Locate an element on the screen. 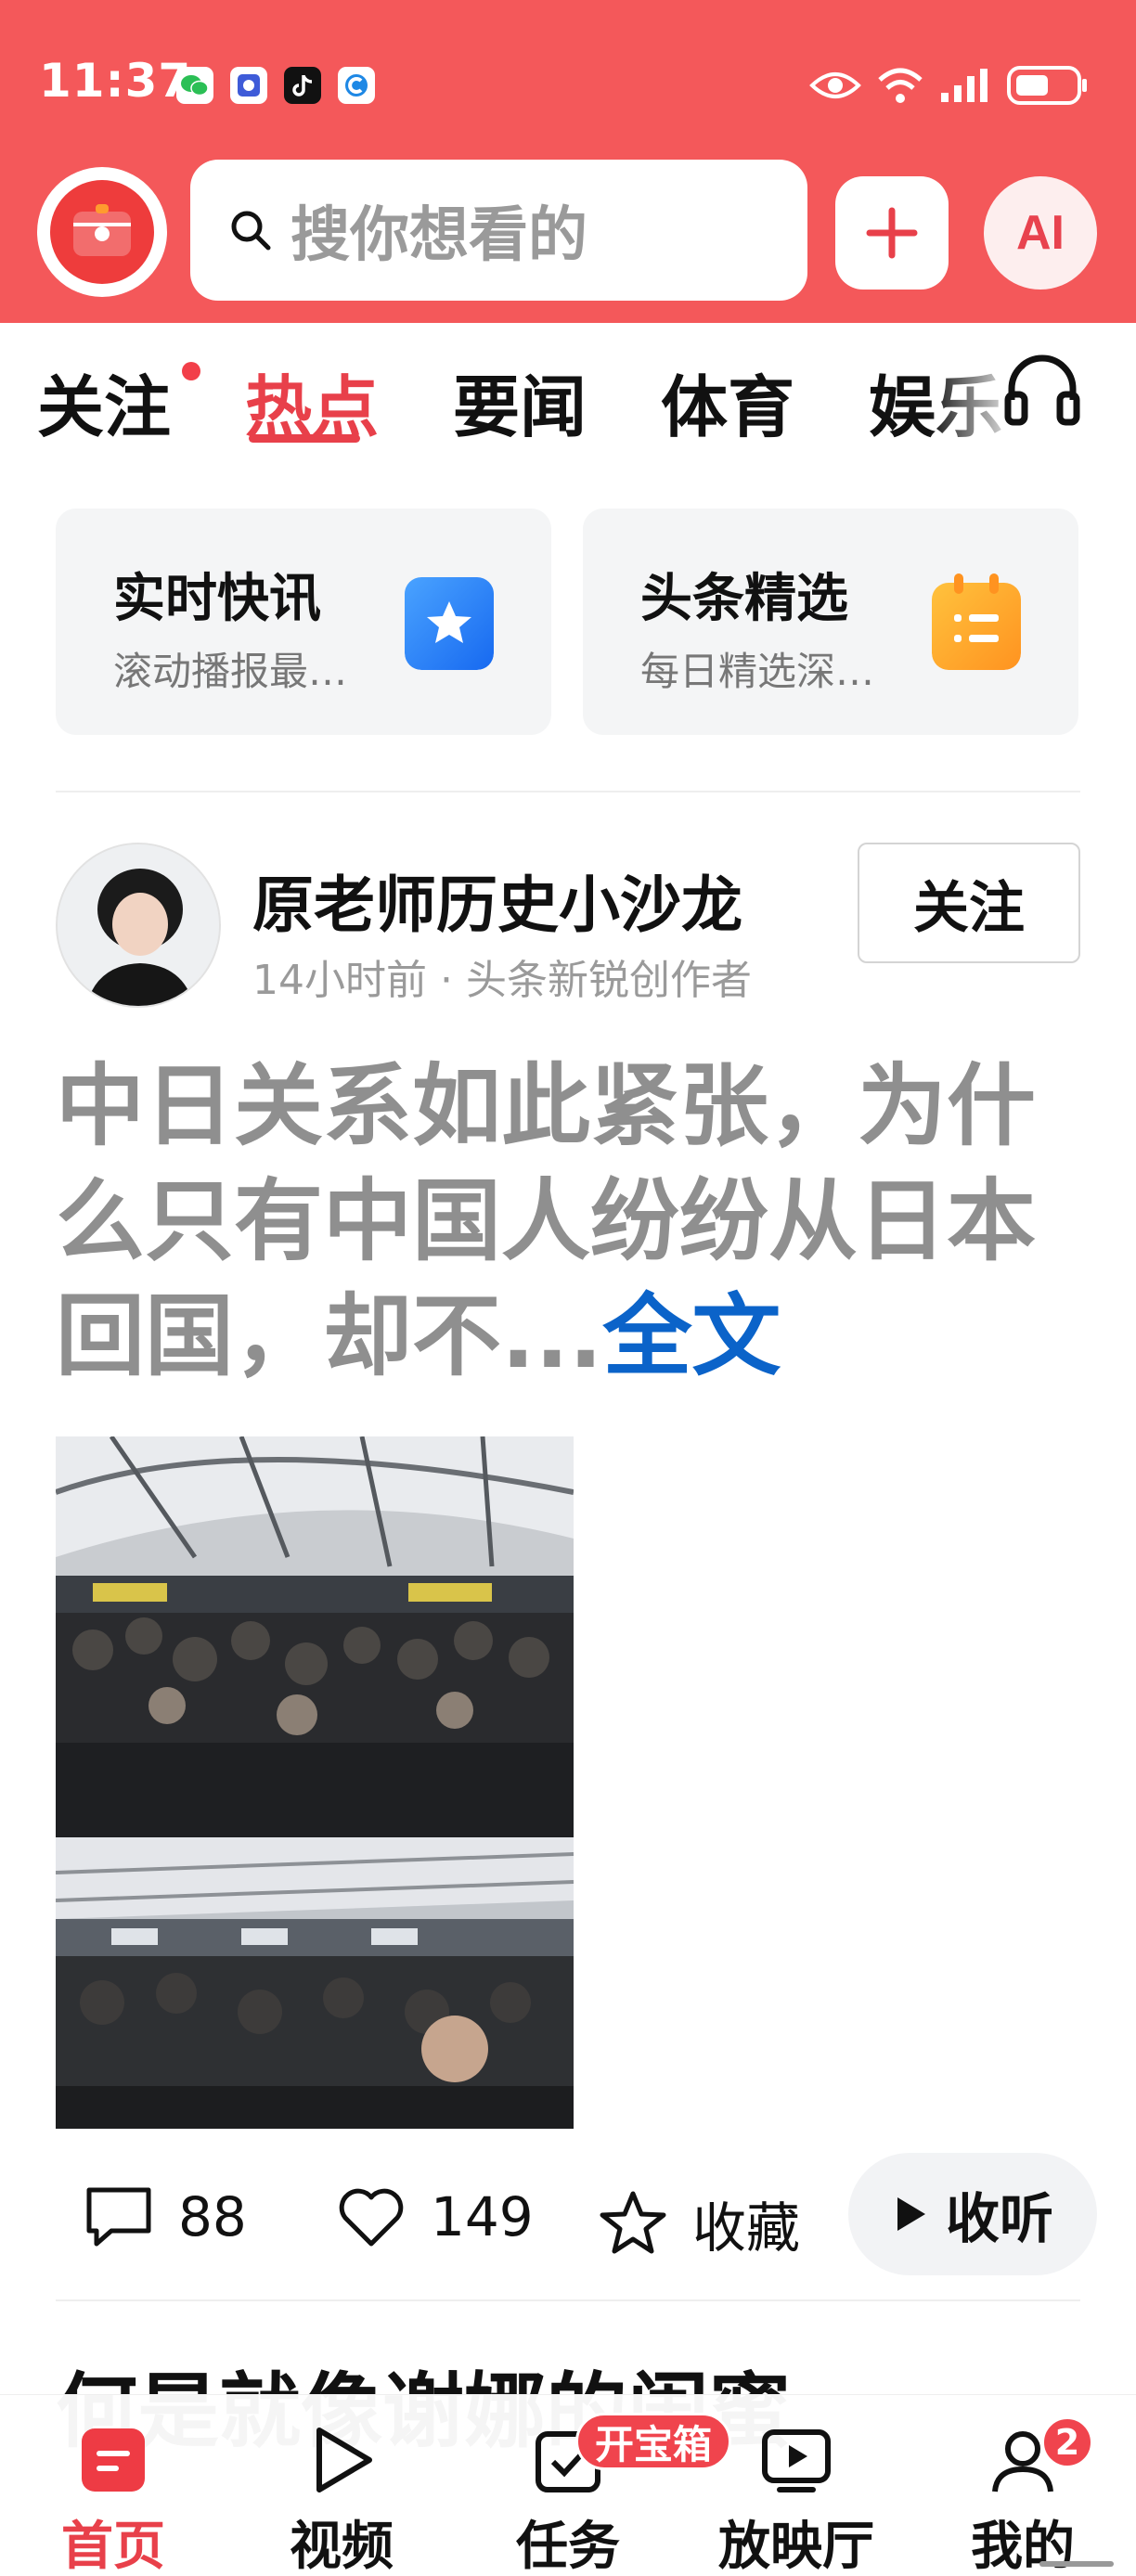 This screenshot has height=2576, width=1136. comment-icon is located at coordinates (118, 2217).